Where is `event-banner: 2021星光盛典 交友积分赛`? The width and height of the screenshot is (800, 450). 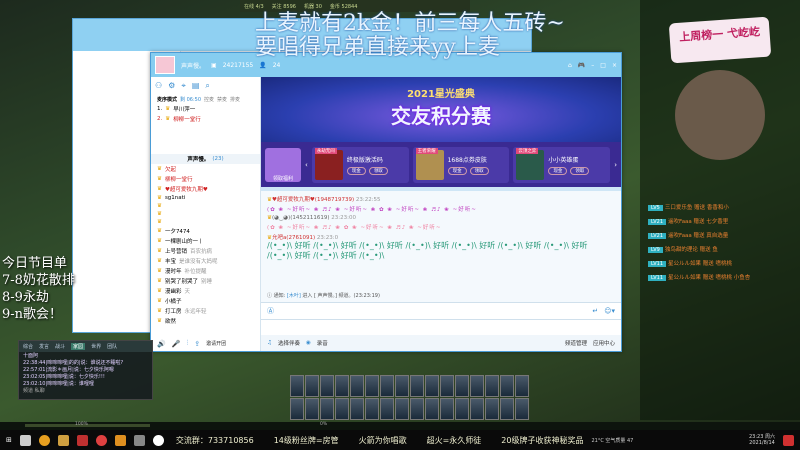 event-banner: 2021星光盛典 交友积分赛 is located at coordinates (441, 109).